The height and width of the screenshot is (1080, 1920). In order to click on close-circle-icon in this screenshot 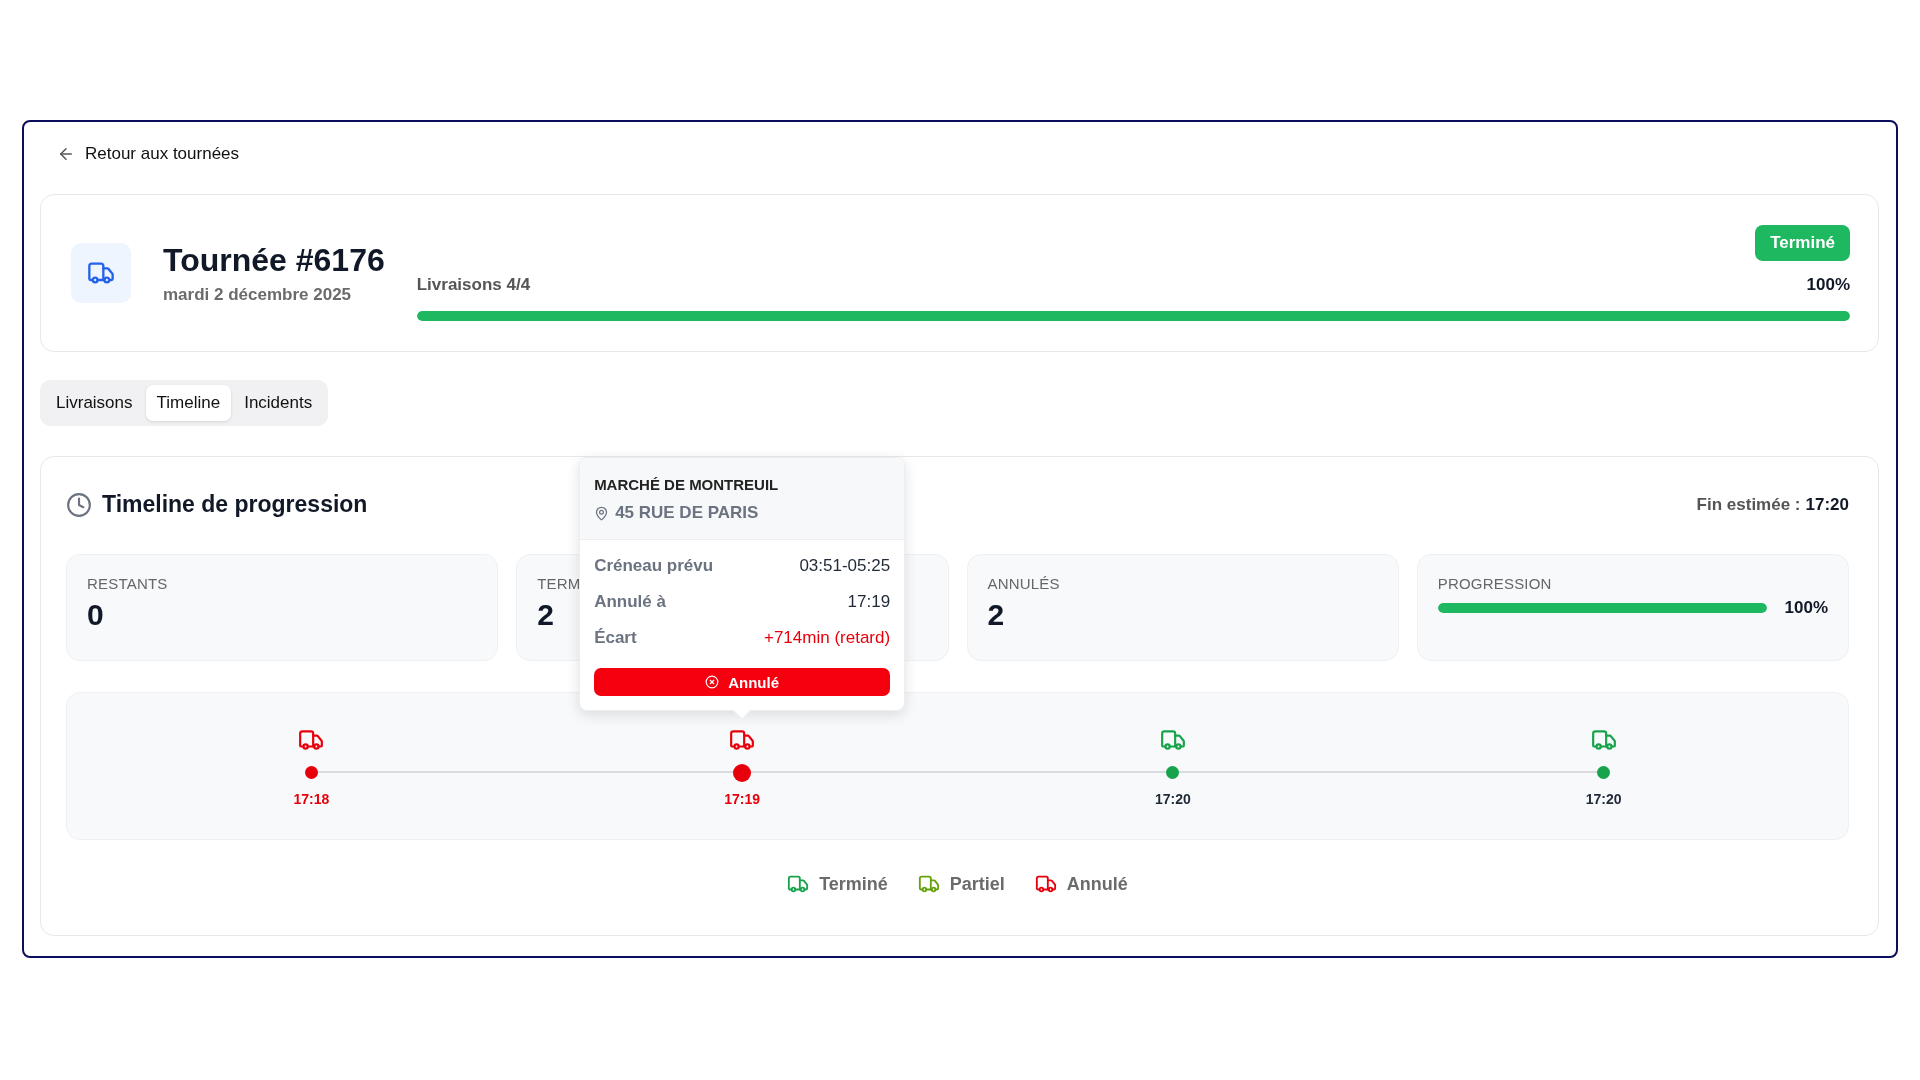, I will do `click(712, 682)`.